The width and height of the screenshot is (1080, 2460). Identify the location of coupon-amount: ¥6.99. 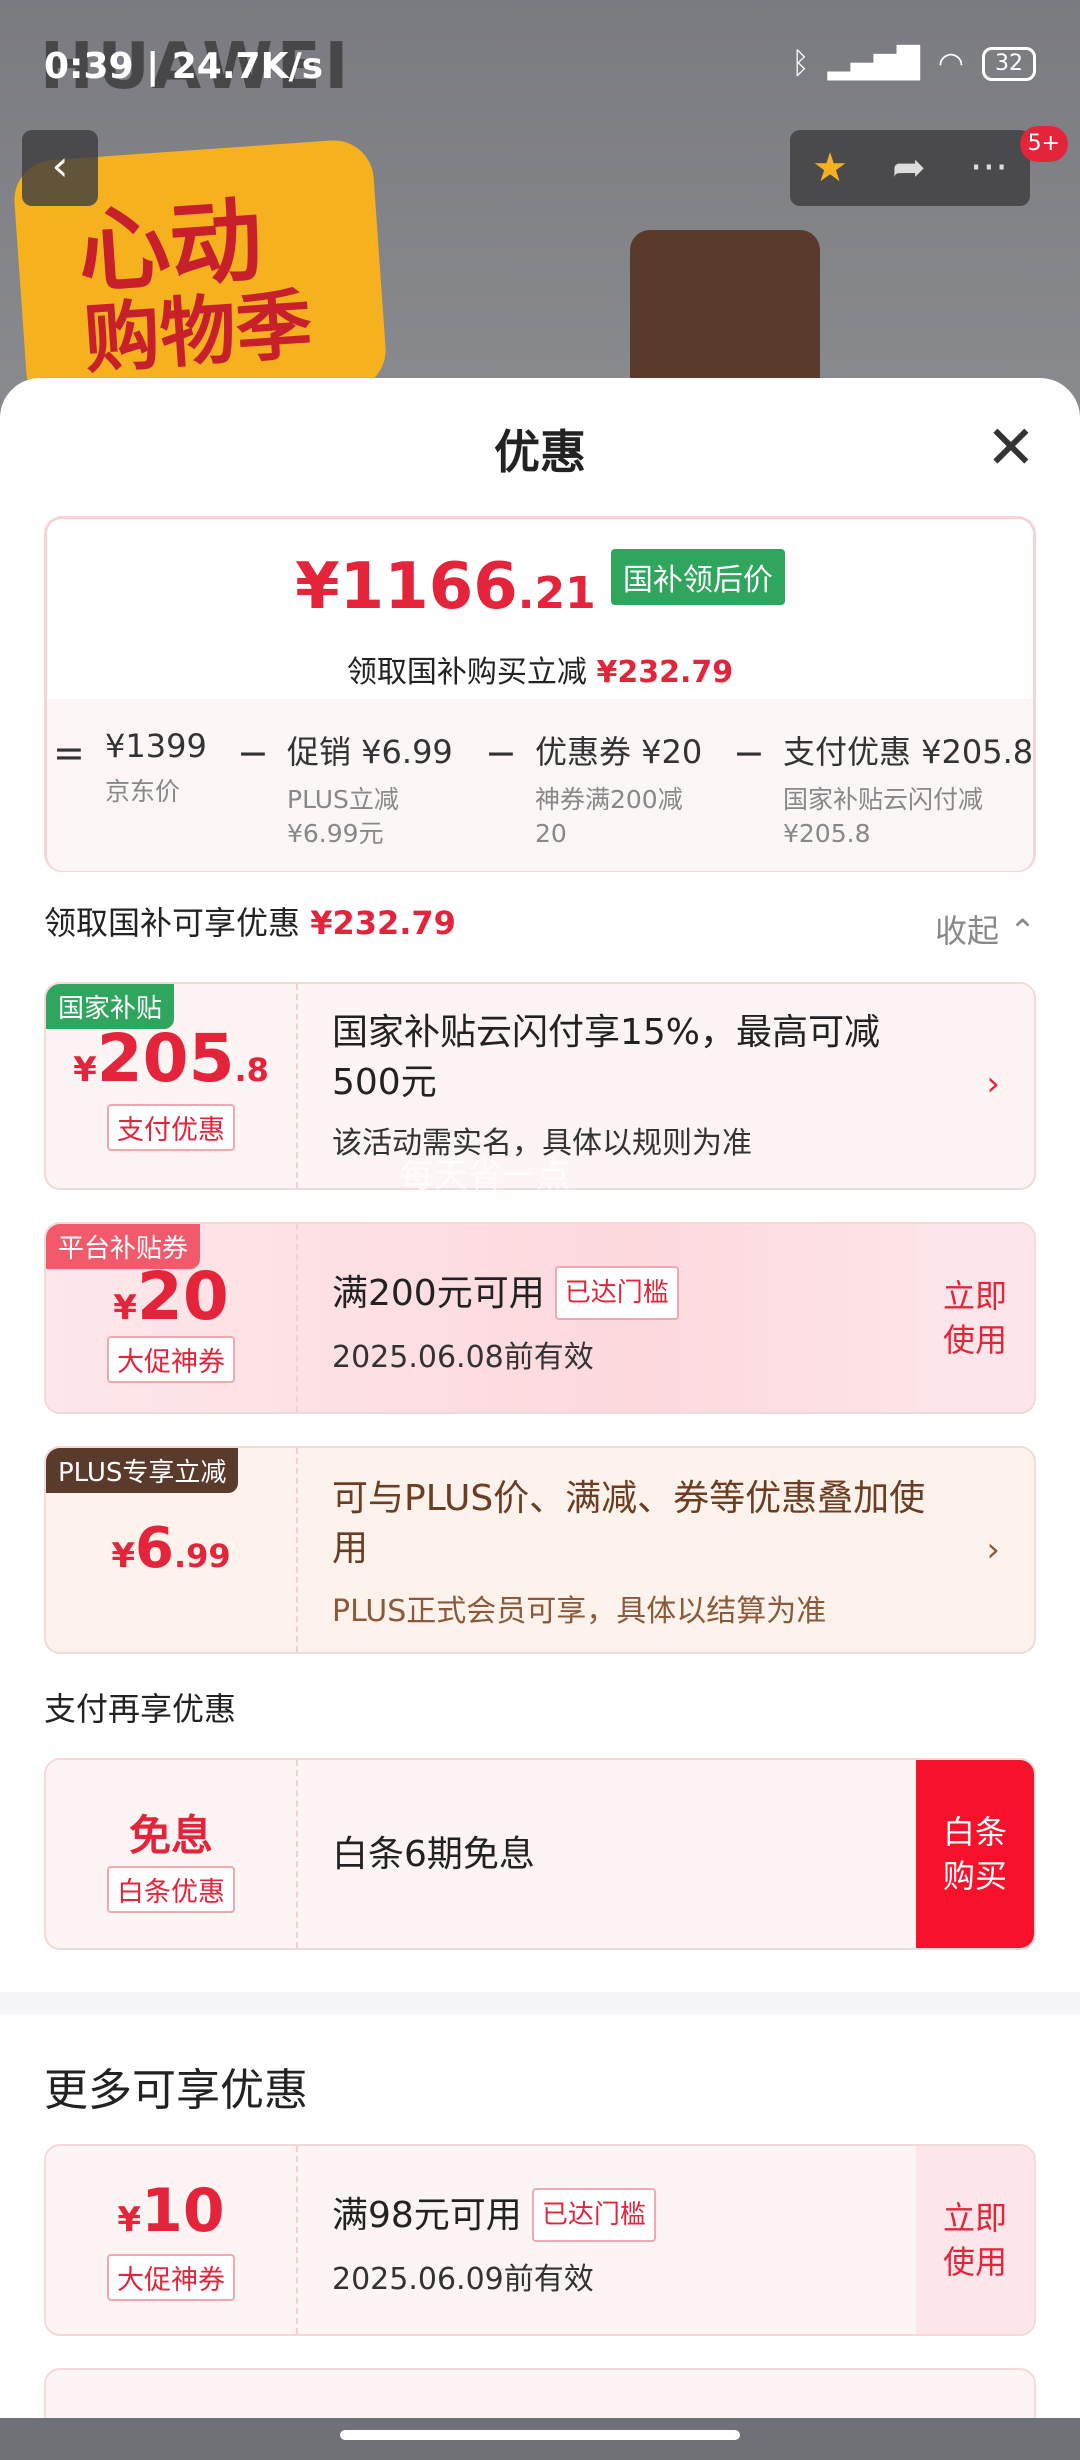
(171, 1548).